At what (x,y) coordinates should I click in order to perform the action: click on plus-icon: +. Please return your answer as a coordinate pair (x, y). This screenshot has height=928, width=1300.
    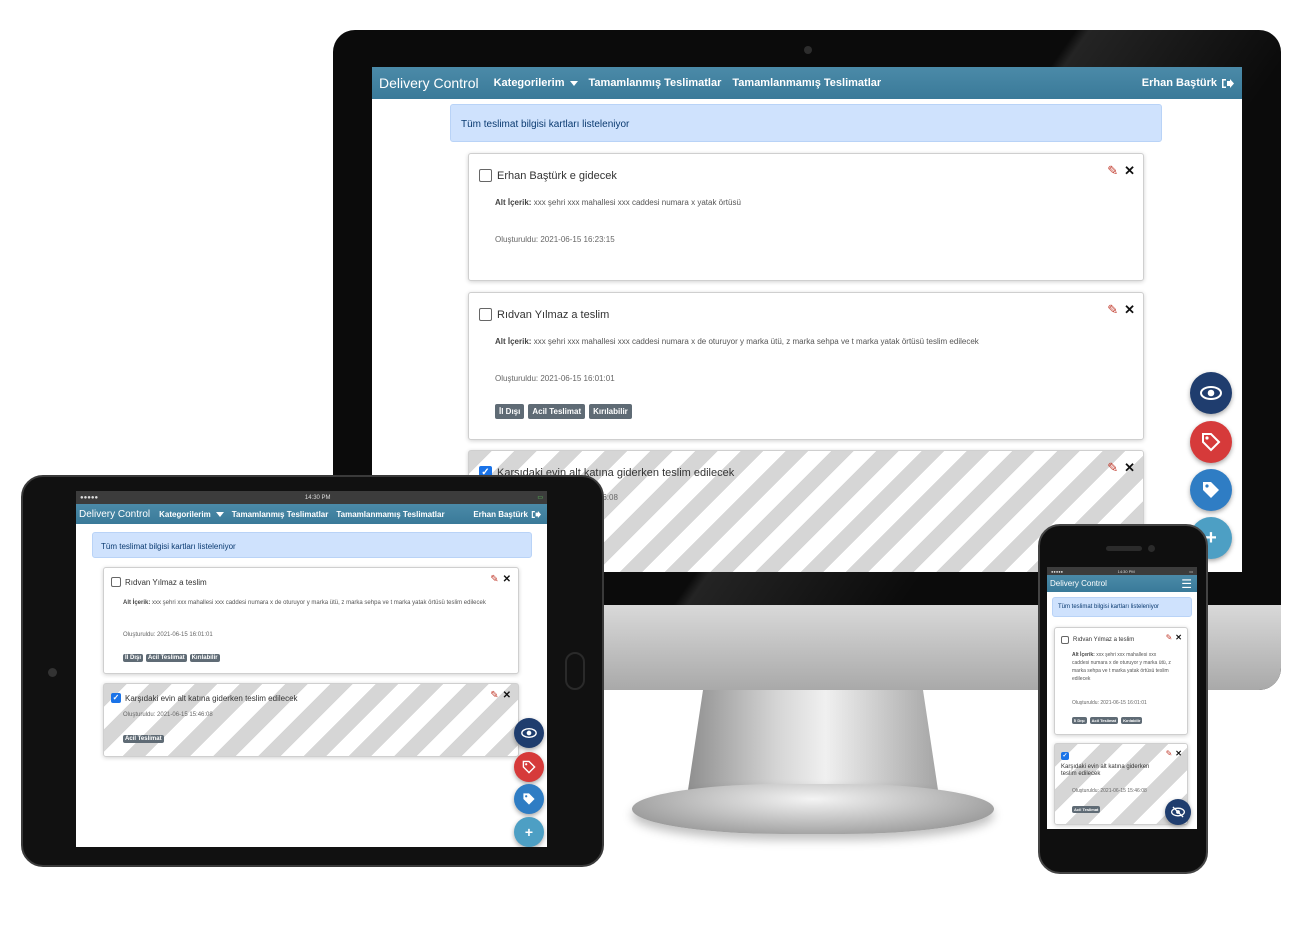
    Looking at the image, I should click on (529, 832).